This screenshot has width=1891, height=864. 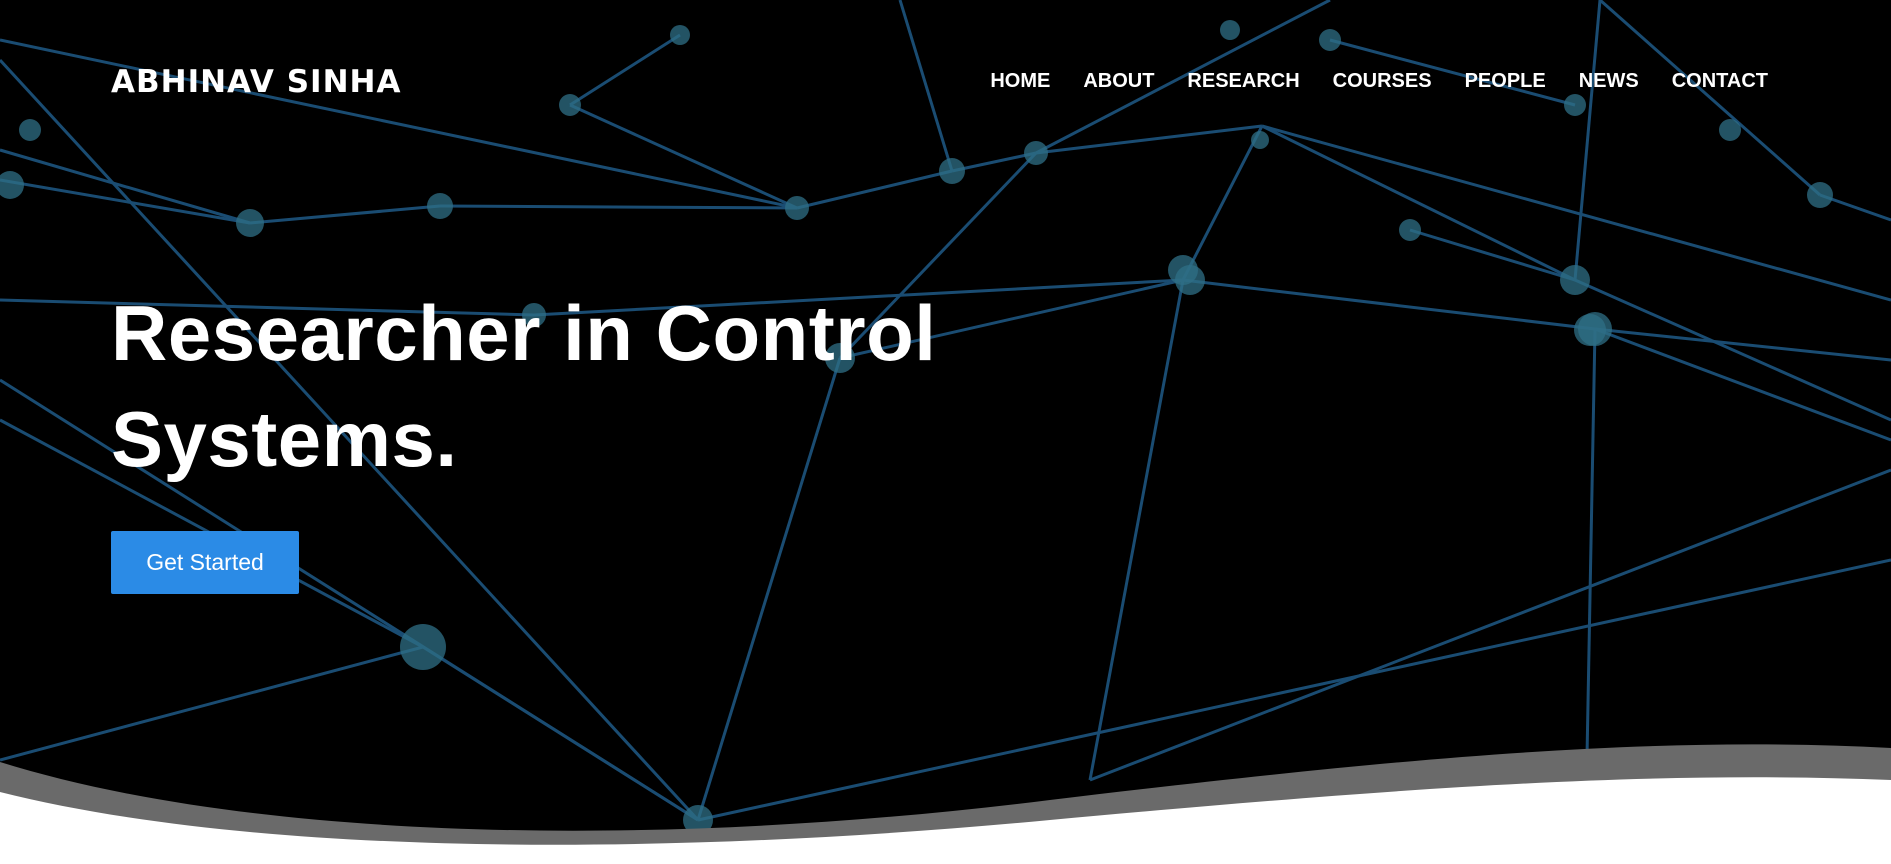 I want to click on get-started-button: Get Started, so click(x=205, y=562).